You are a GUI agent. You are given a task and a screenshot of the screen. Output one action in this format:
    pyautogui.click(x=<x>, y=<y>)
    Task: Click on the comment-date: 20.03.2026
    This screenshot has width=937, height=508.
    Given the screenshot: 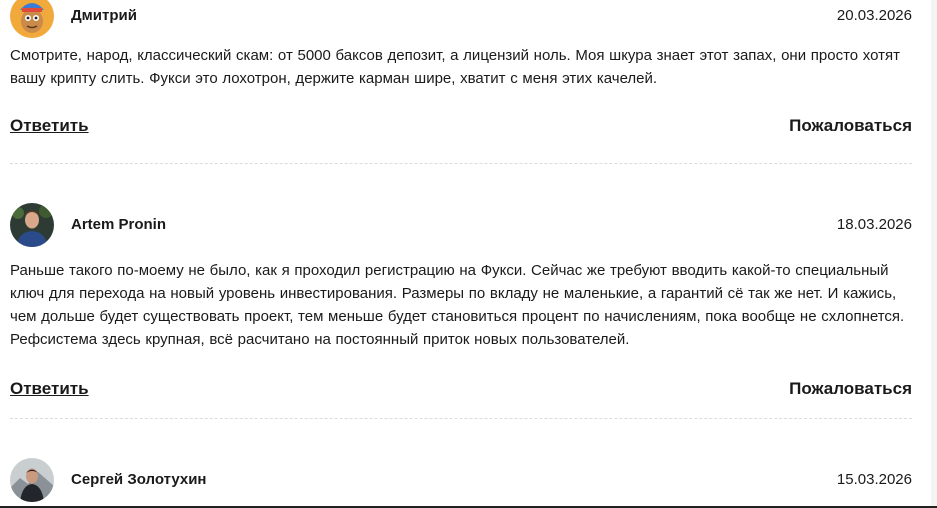 What is the action you would take?
    pyautogui.click(x=874, y=15)
    